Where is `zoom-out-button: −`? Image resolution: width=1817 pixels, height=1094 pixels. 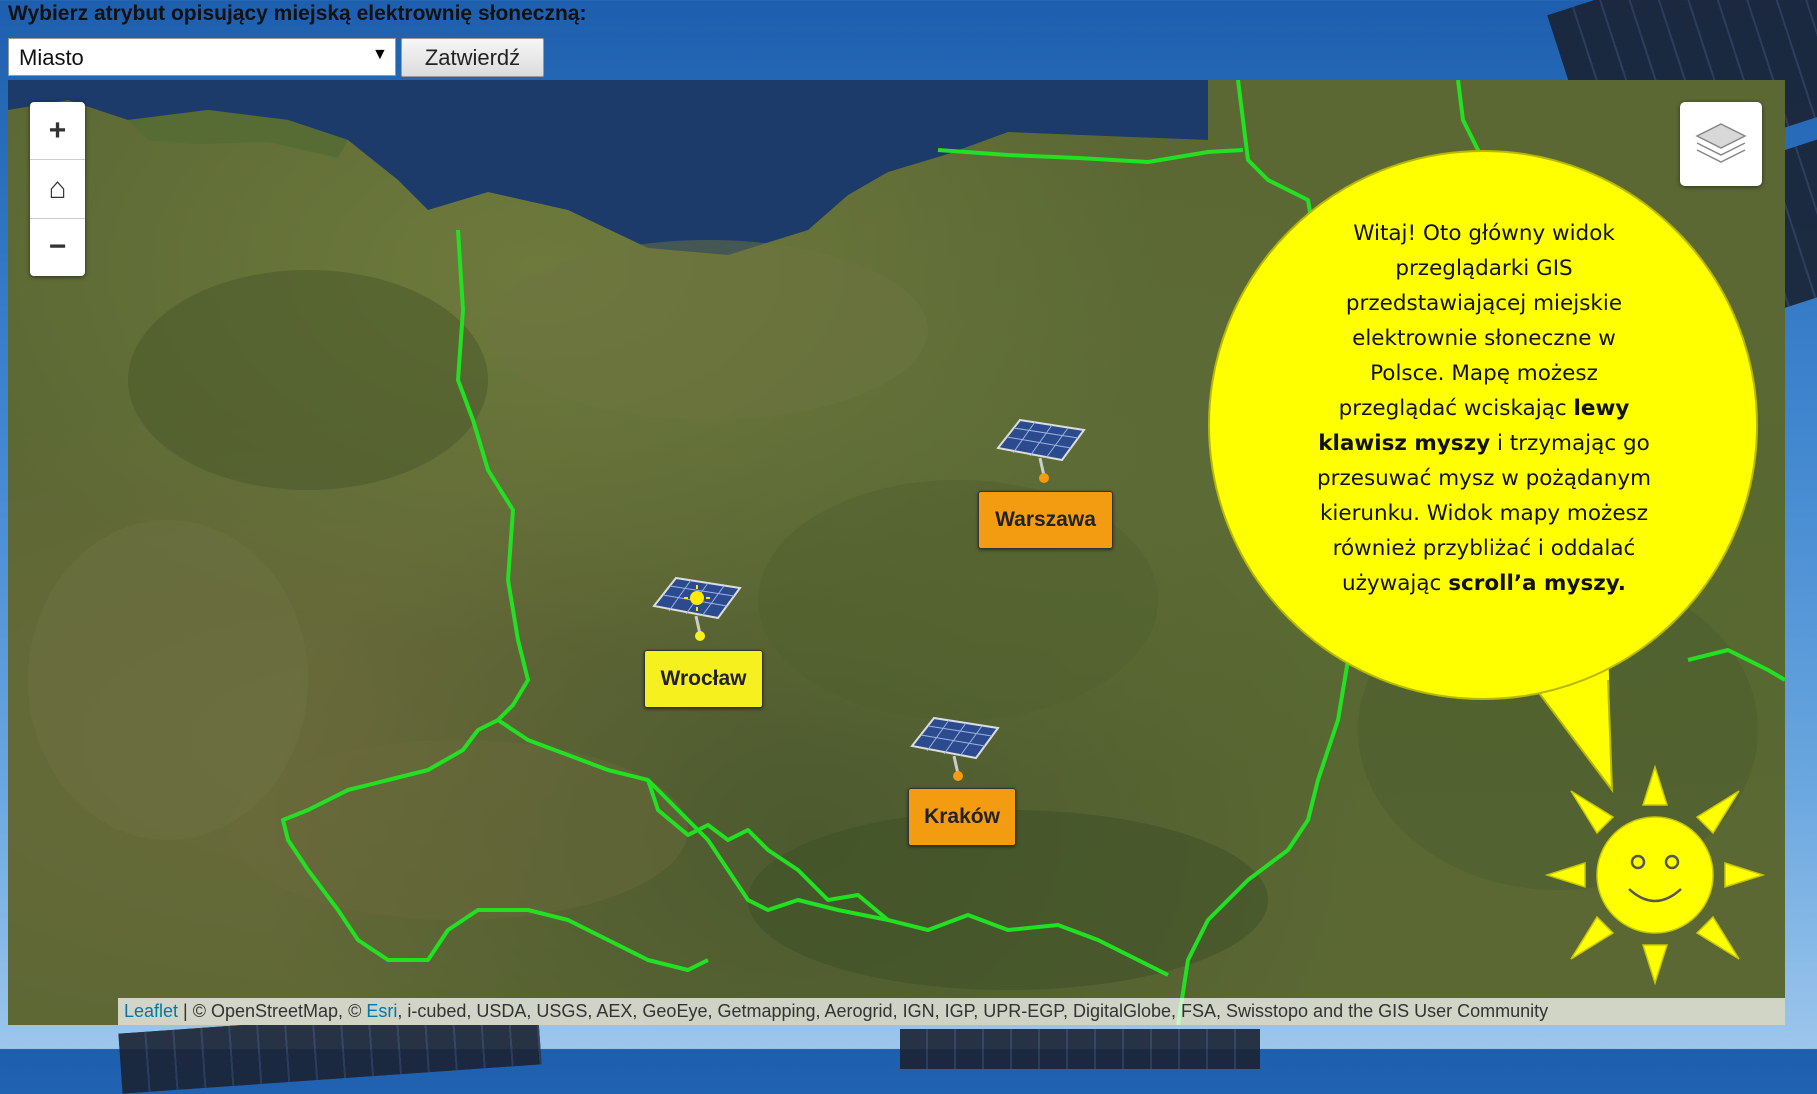 zoom-out-button: − is located at coordinates (57, 247).